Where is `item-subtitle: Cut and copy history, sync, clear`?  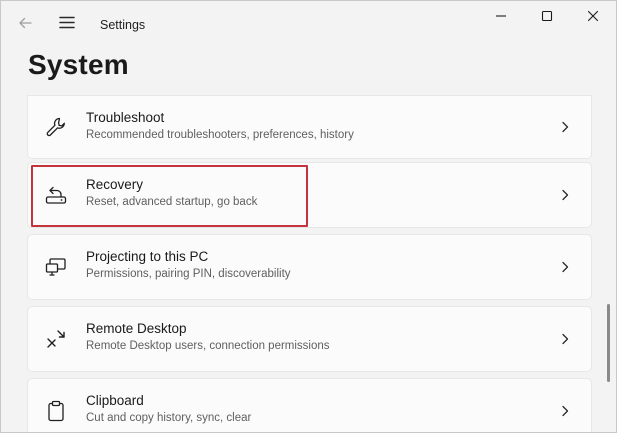 item-subtitle: Cut and copy history, sync, clear is located at coordinates (169, 418).